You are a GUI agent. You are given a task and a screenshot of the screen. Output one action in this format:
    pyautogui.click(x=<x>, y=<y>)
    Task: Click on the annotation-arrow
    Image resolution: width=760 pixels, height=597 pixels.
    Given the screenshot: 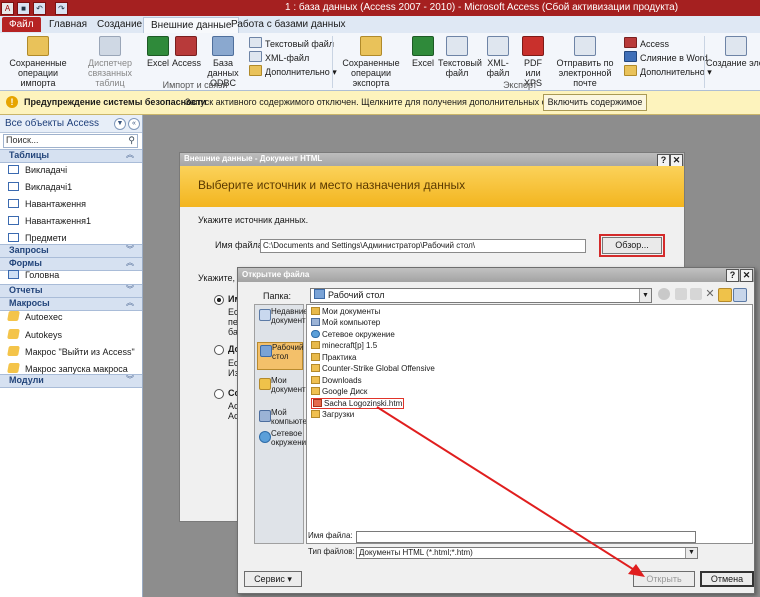 What is the action you would take?
    pyautogui.click(x=510, y=491)
    